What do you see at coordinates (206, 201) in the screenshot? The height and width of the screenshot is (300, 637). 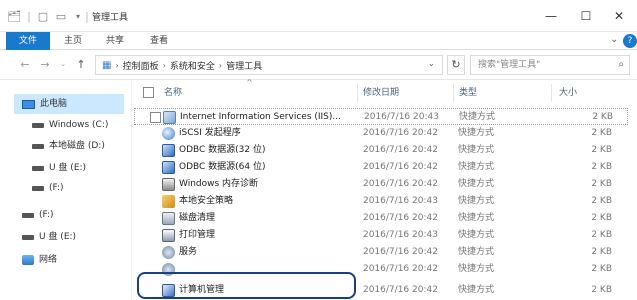 I see `file-name: 本地安全策略` at bounding box center [206, 201].